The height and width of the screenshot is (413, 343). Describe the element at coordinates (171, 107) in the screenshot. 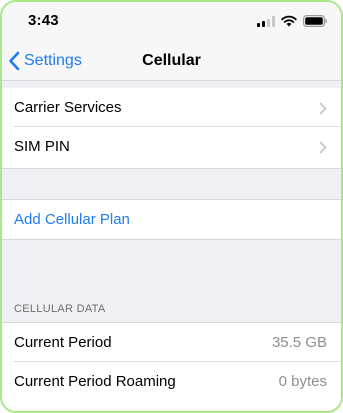

I see `carrier-services-row: Carrier Services` at that location.